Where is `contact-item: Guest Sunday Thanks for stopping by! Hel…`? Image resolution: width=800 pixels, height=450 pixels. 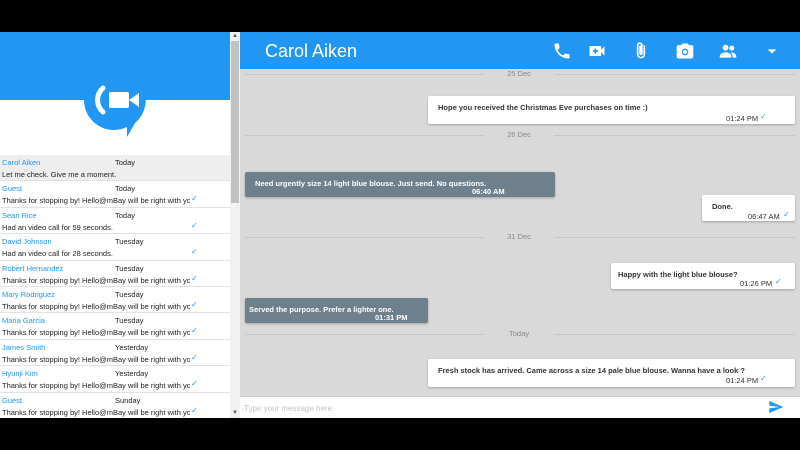
contact-item: Guest Sunday Thanks for stopping by! Hel… is located at coordinates (115, 405).